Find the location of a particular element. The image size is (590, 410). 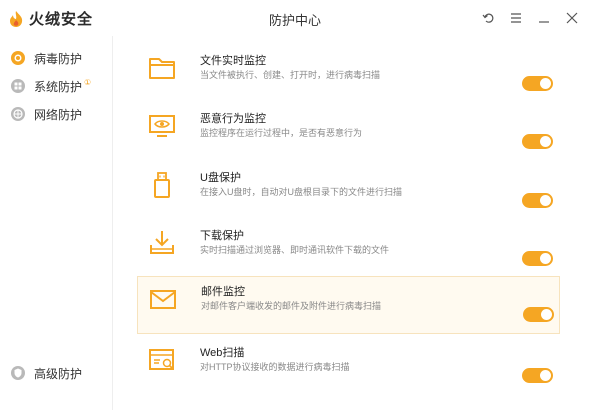

menu-icon is located at coordinates (516, 18).